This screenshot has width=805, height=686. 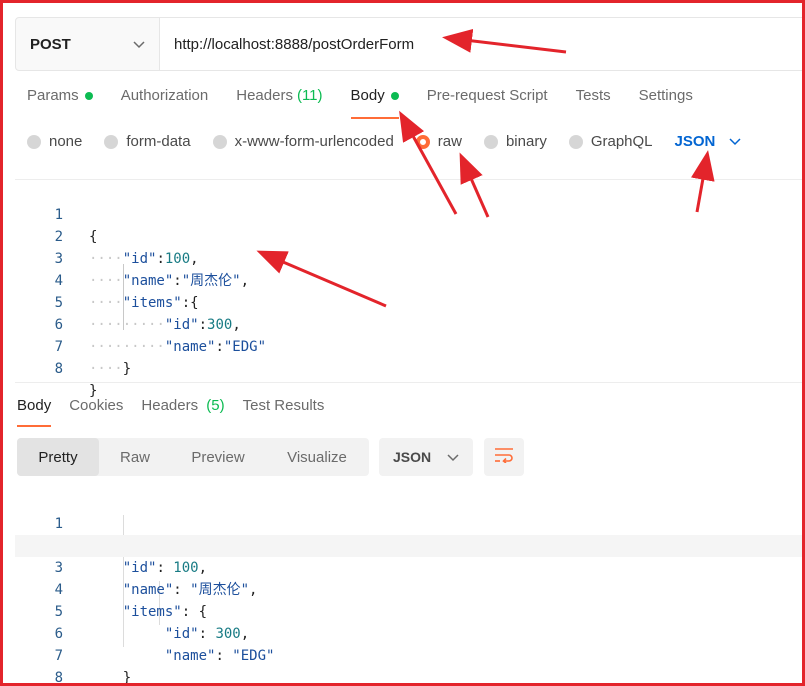 What do you see at coordinates (96, 405) in the screenshot?
I see `response-tab-cookies-label: Cookies` at bounding box center [96, 405].